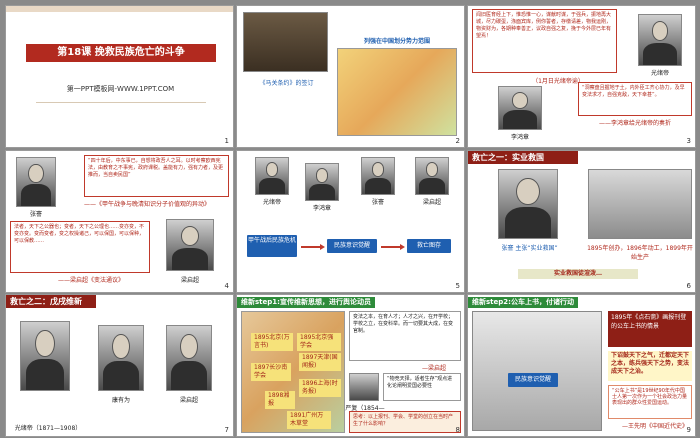 The height and width of the screenshot is (438, 700). What do you see at coordinates (121, 358) in the screenshot?
I see `kang-youwei-portrait` at bounding box center [121, 358].